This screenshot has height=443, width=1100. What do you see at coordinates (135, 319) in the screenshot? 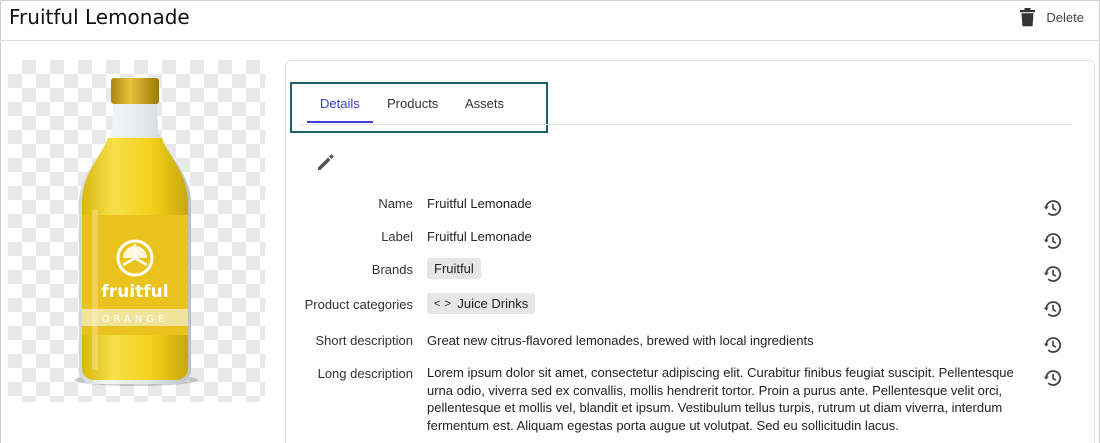
I see `bottle-flavor-text: ORANGE` at bounding box center [135, 319].